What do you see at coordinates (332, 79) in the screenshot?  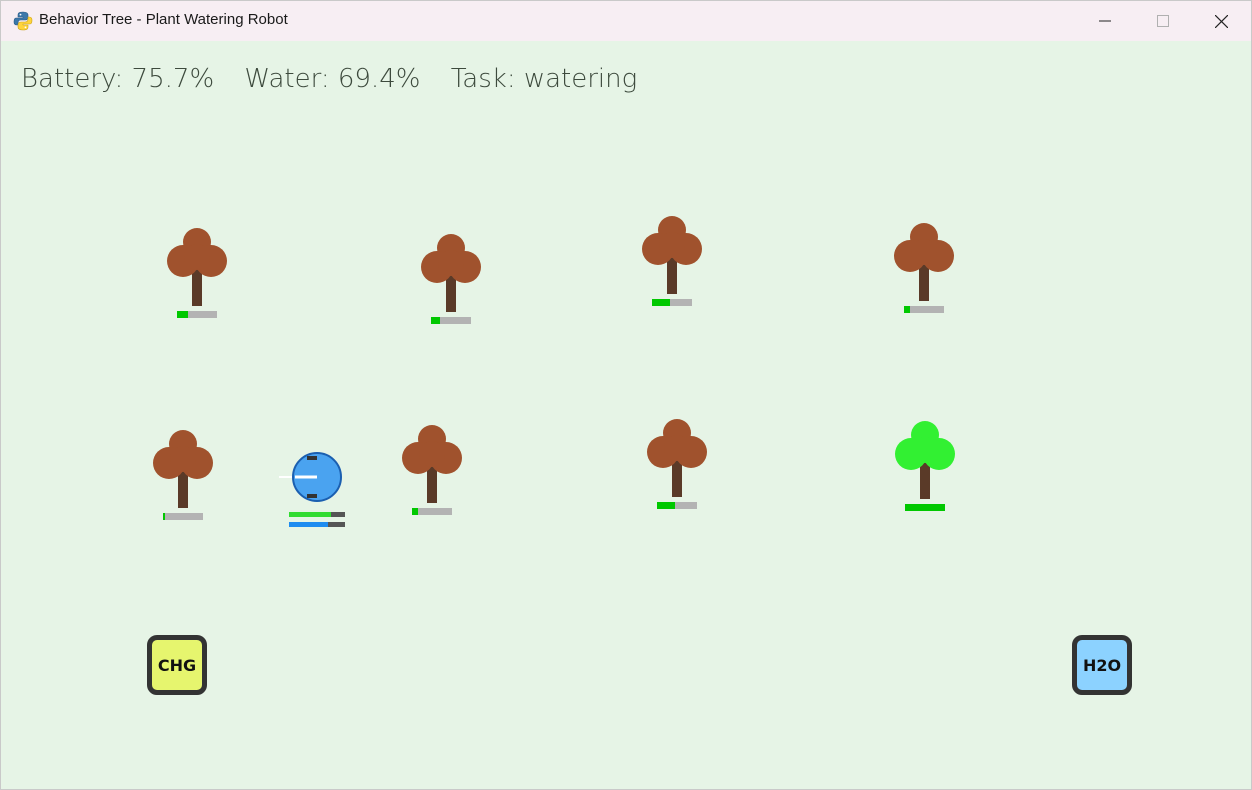 I see `water-status: Water: 69.4%` at bounding box center [332, 79].